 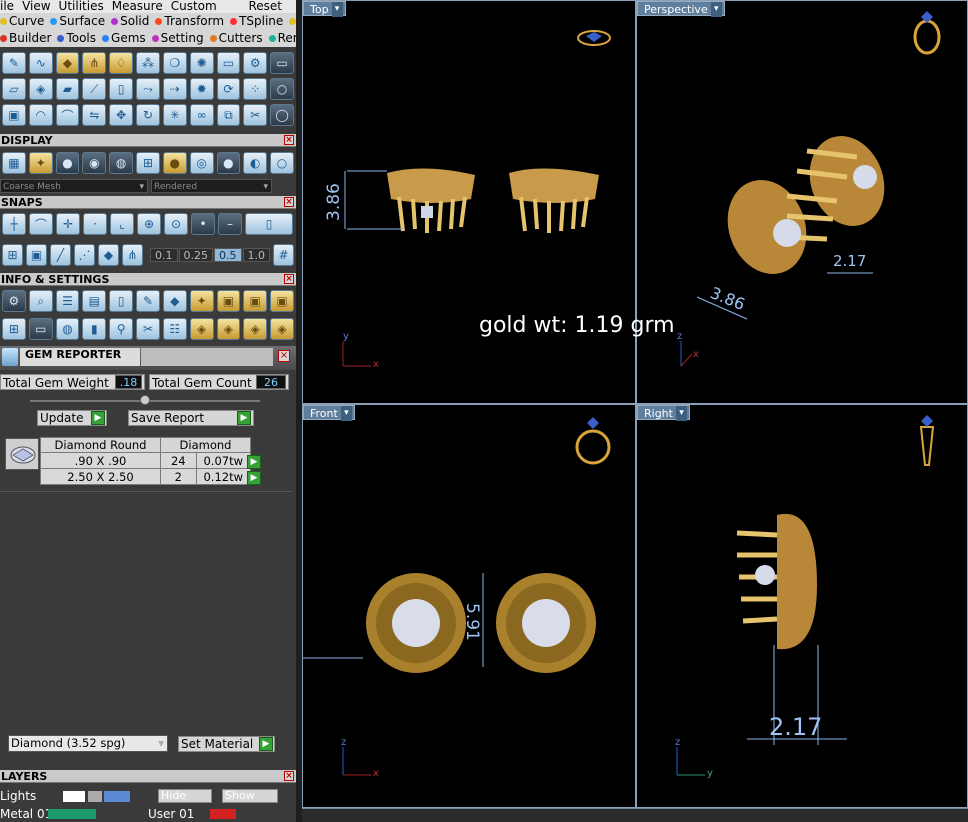 What do you see at coordinates (236, 38) in the screenshot?
I see `tab-cutters: Cutters` at bounding box center [236, 38].